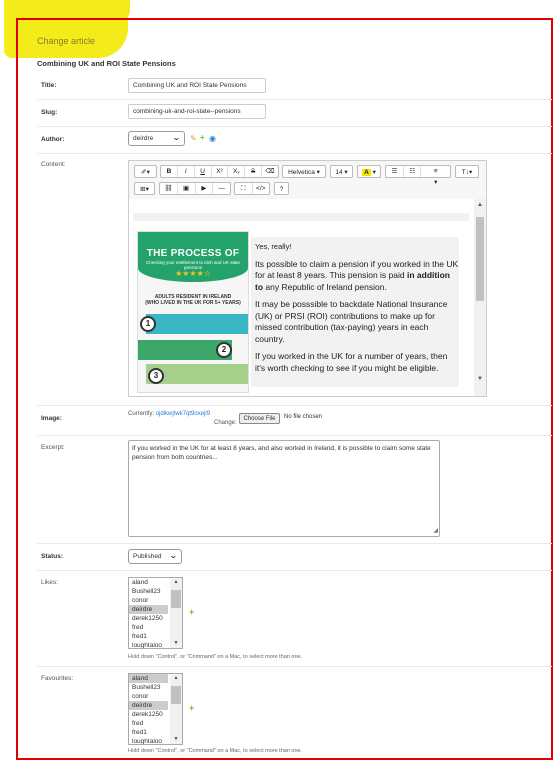  I want to click on editor-scrollbar: ▲ ▼, so click(480, 297).